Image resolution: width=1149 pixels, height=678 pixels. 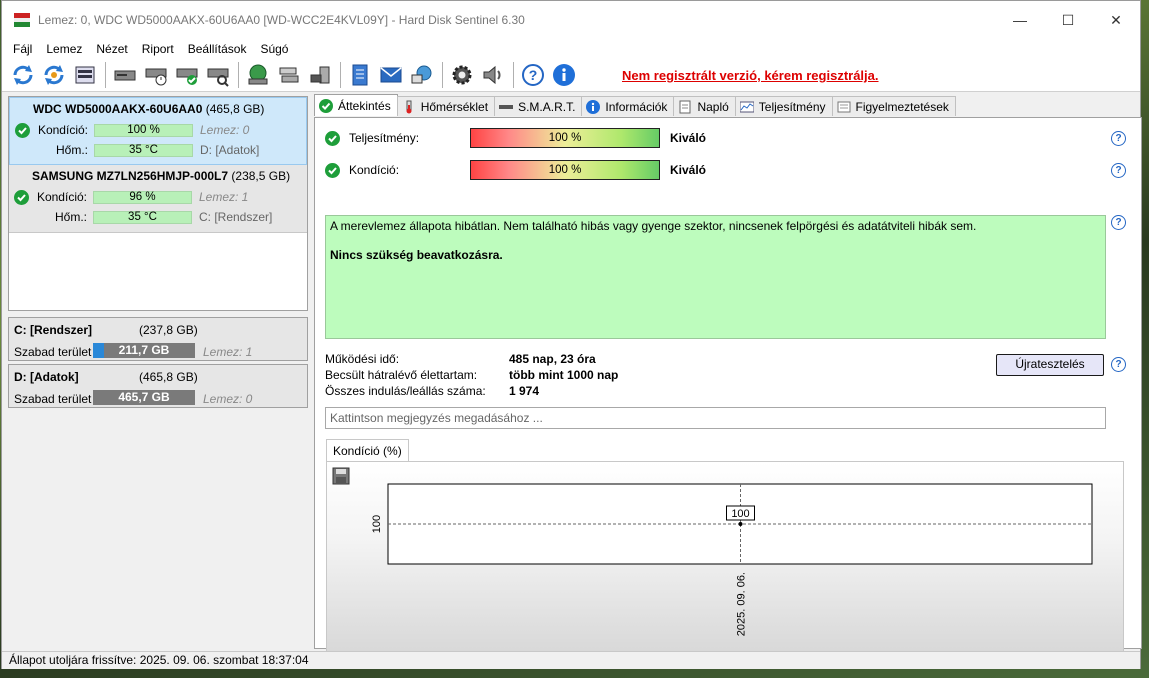 What do you see at coordinates (46, 377) in the screenshot?
I see `partition-name: D: [Adatok]` at bounding box center [46, 377].